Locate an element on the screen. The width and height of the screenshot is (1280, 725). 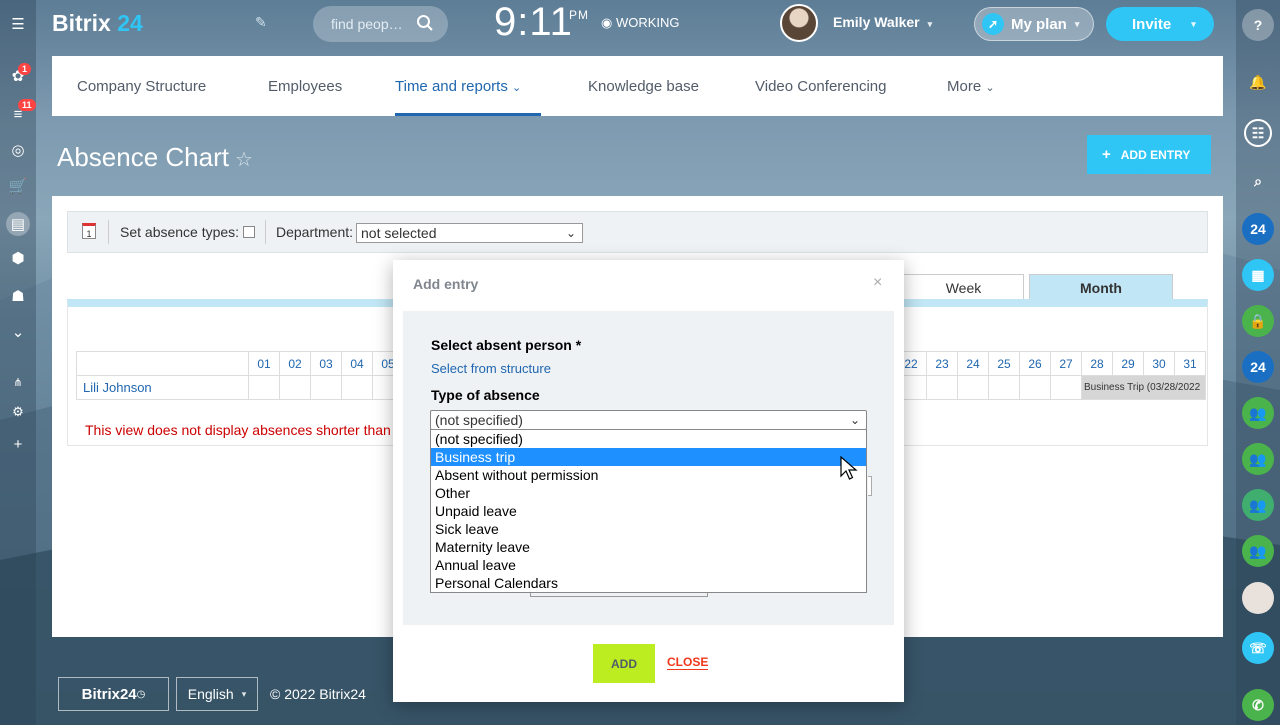
nav-company-structure: Company Structure is located at coordinates (141, 86).